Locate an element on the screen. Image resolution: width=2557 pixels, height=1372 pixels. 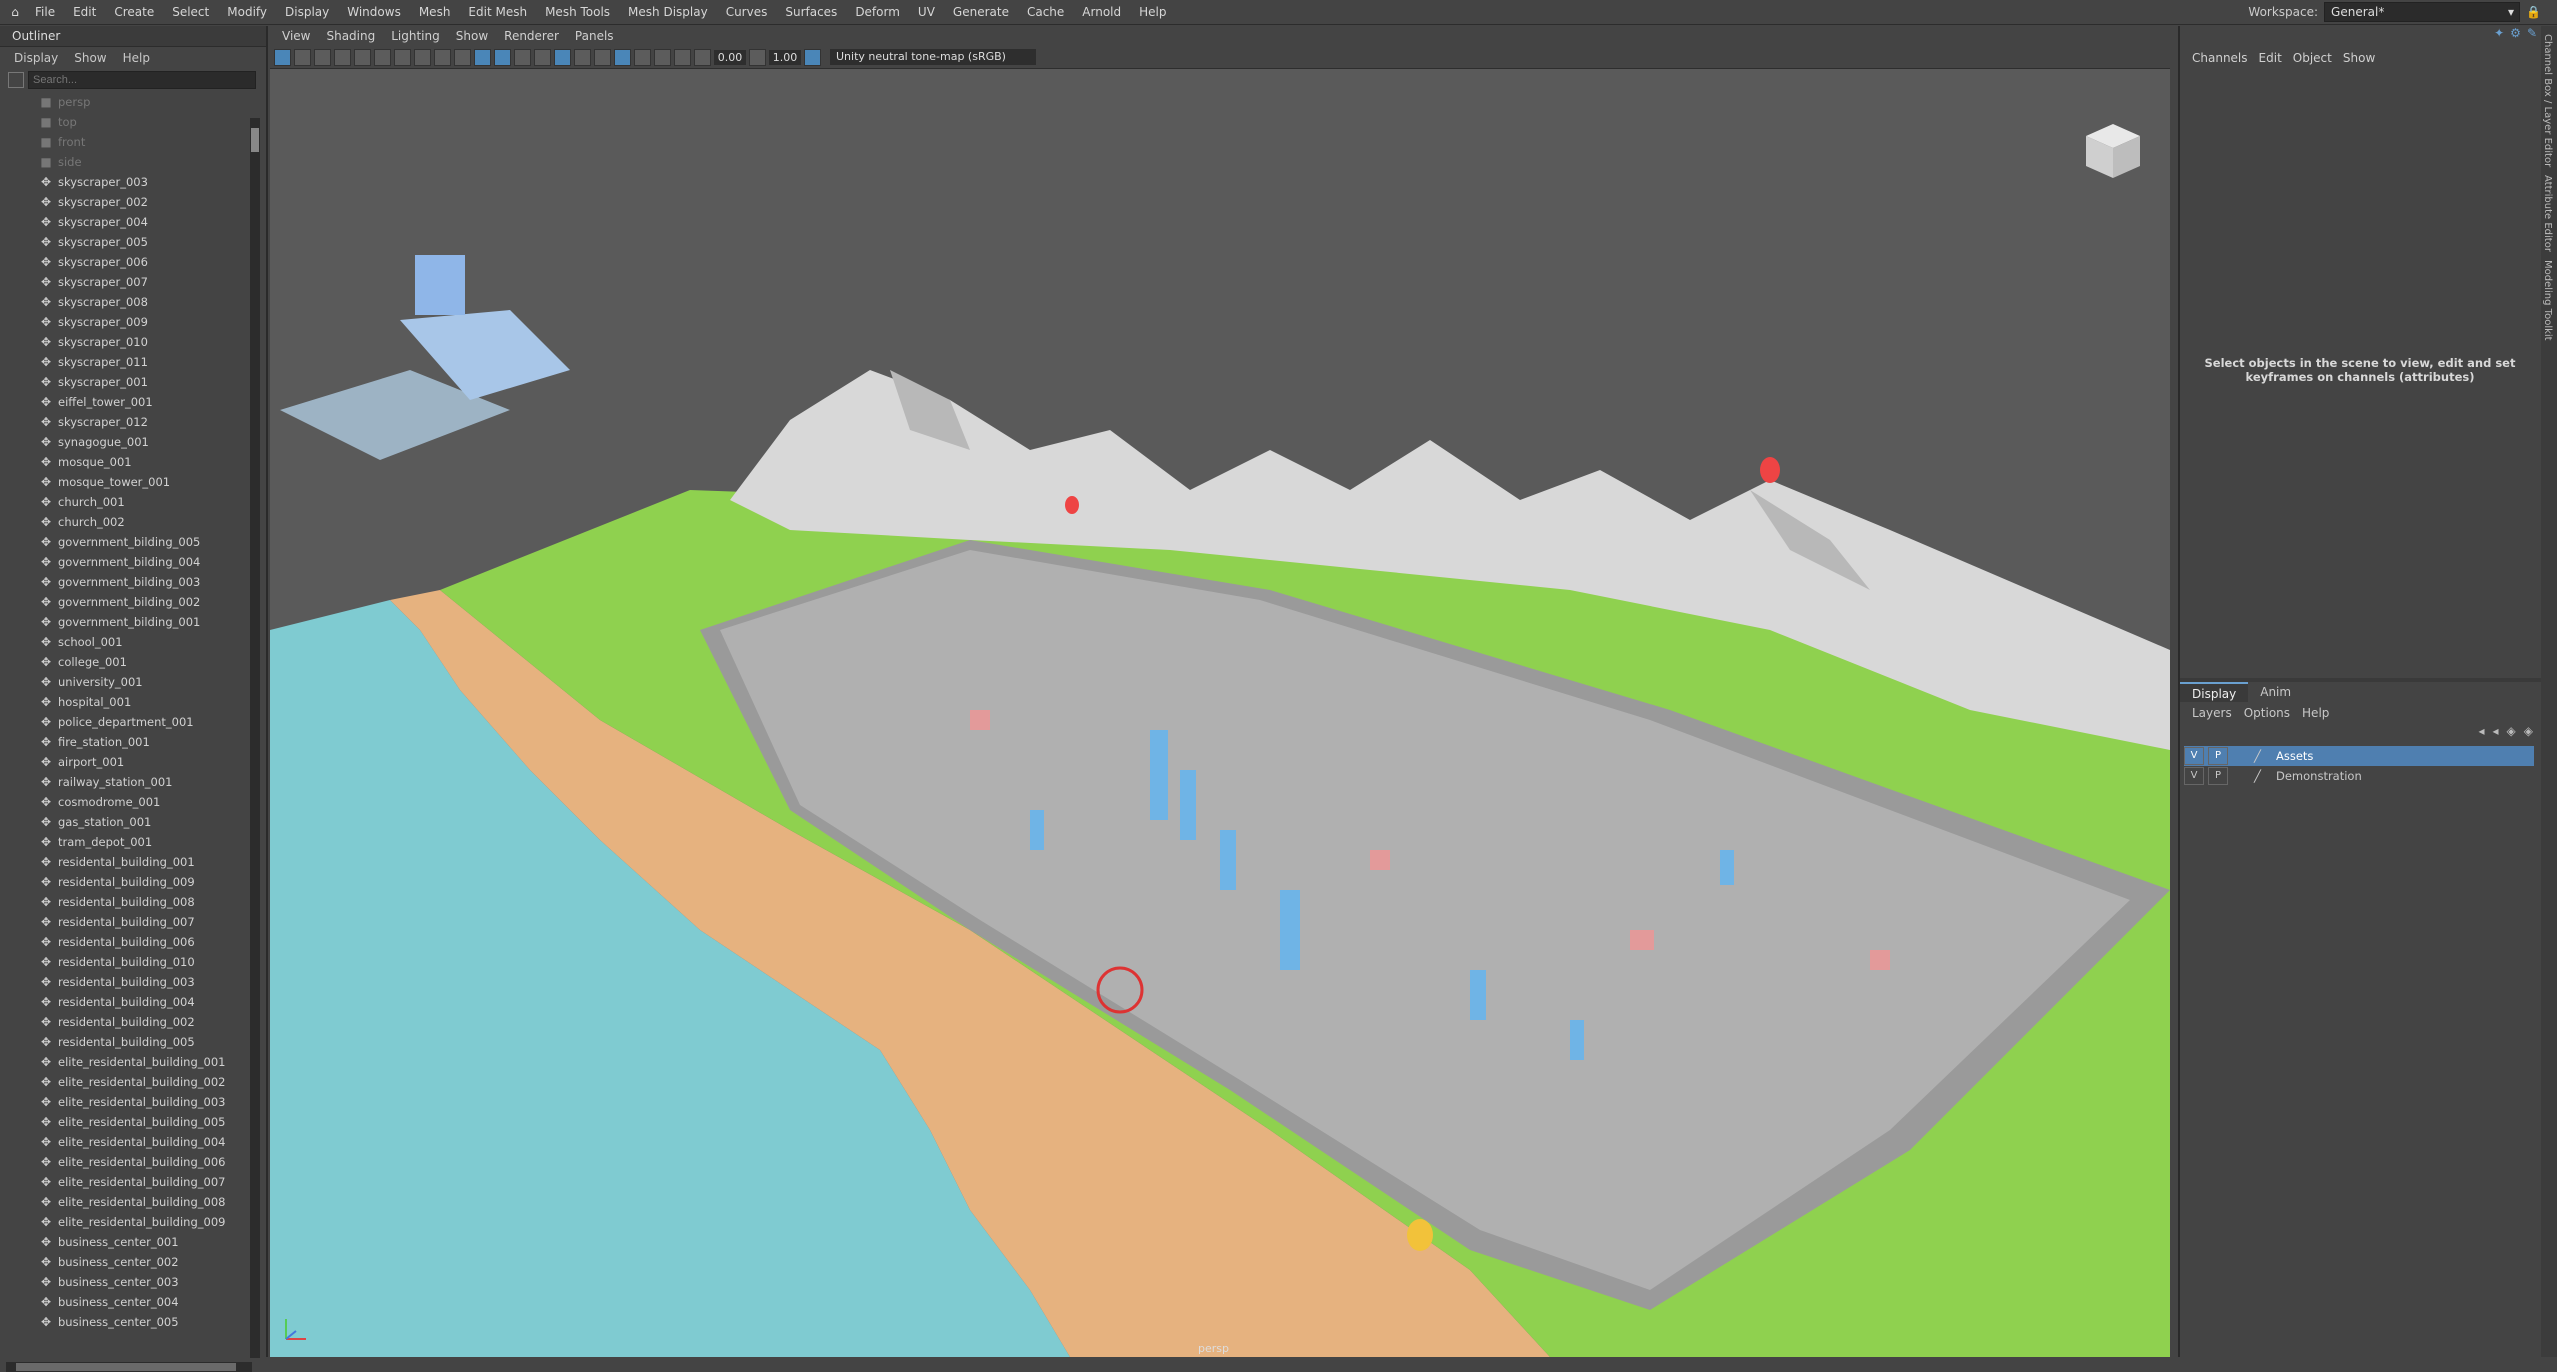
outliner-item: ✥ government_bilding_003 is located at coordinates (129, 582).